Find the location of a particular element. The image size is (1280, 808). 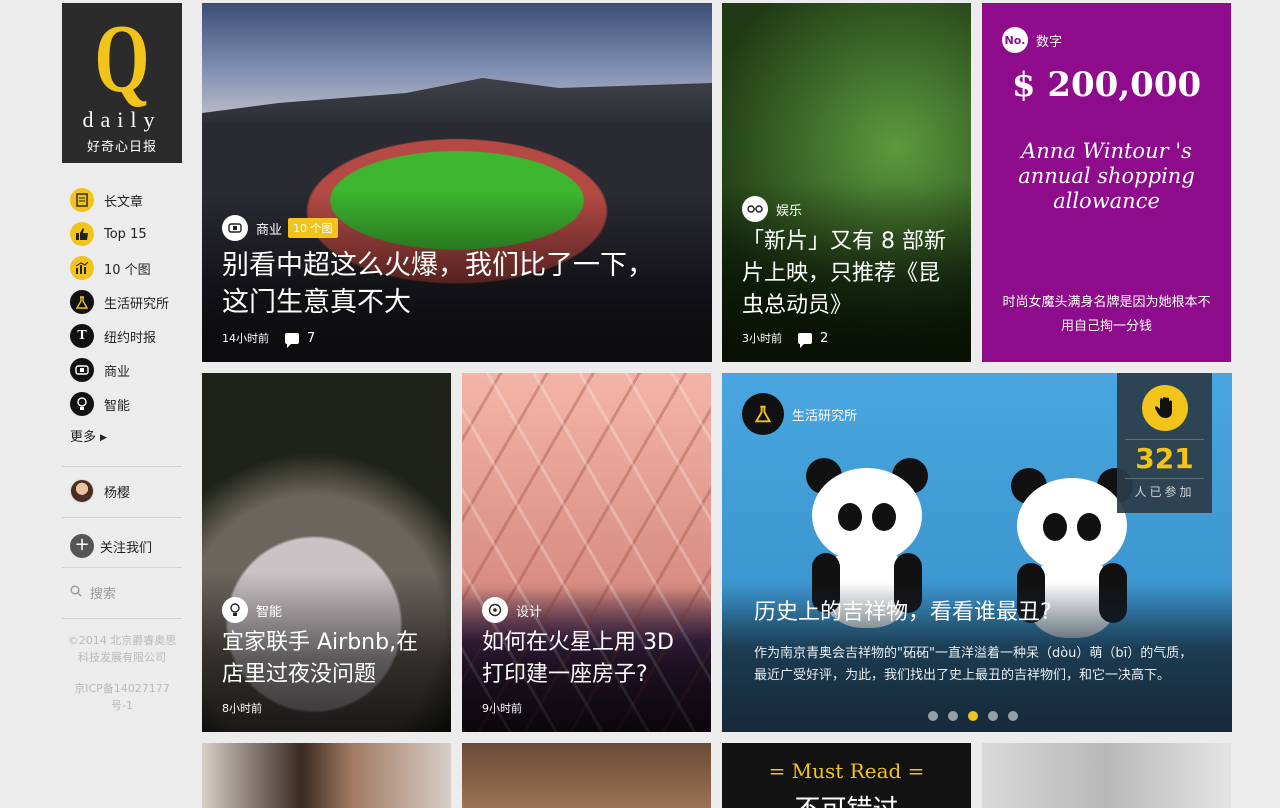

copyright-line: ©2014 北京爵睿奥思 is located at coordinates (122, 640).